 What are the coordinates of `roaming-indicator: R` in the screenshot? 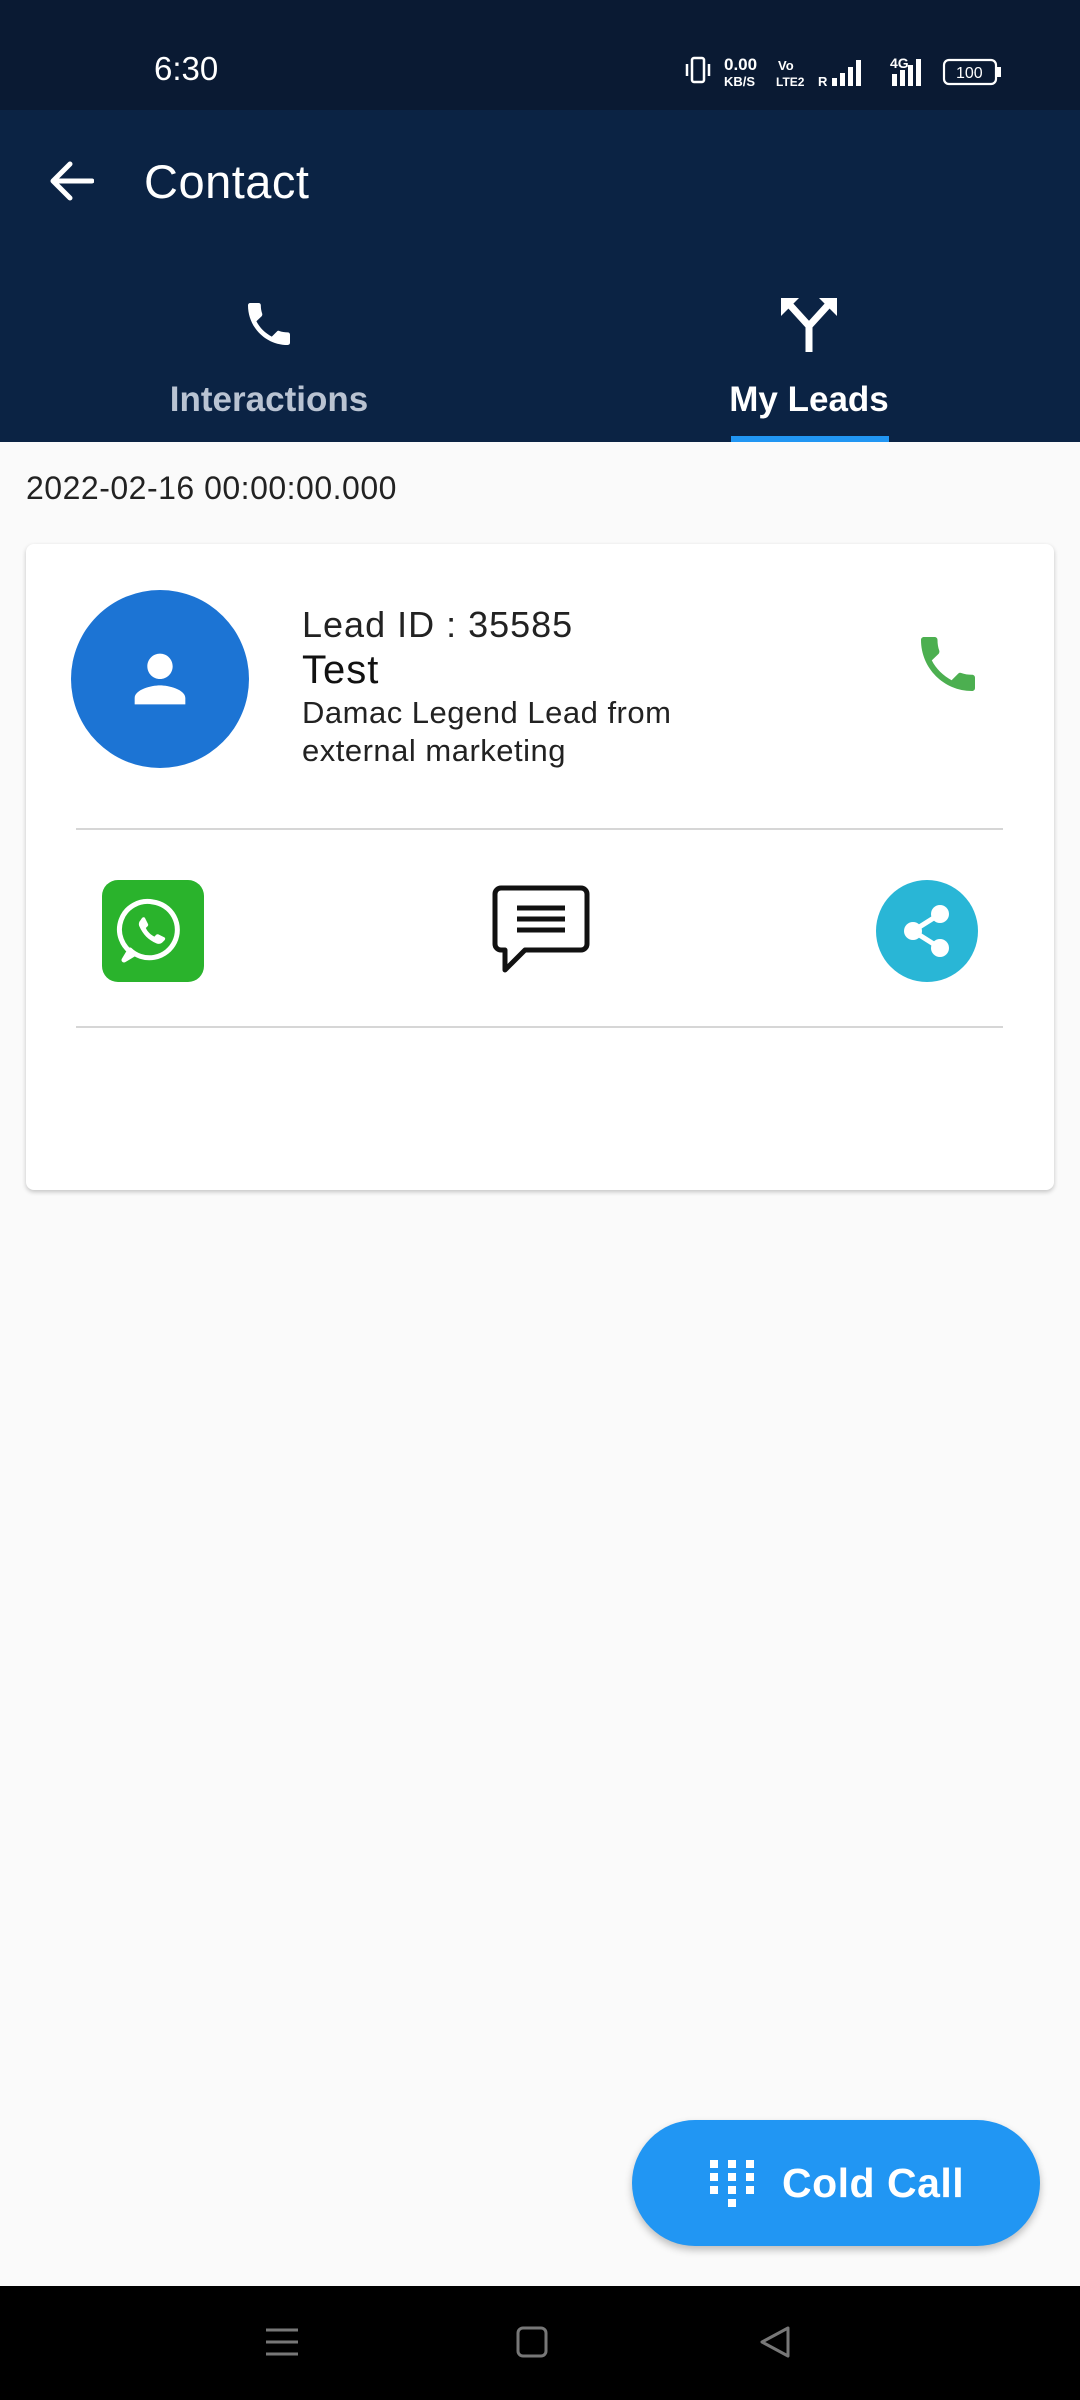 It's located at (823, 81).